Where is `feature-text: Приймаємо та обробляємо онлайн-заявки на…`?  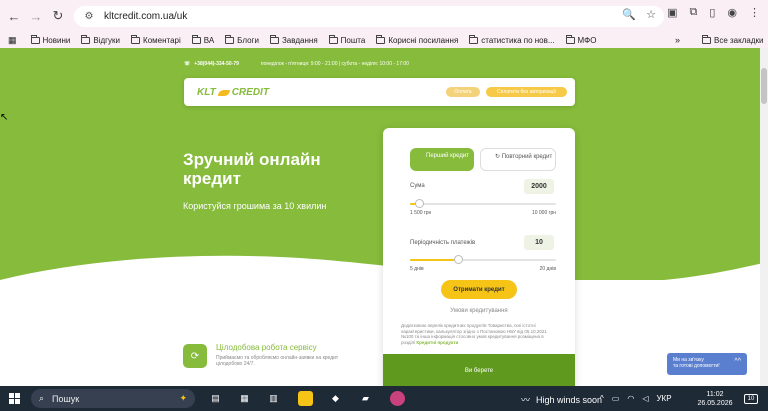 feature-text: Приймаємо та обробляємо онлайн-заявки на… is located at coordinates (277, 361).